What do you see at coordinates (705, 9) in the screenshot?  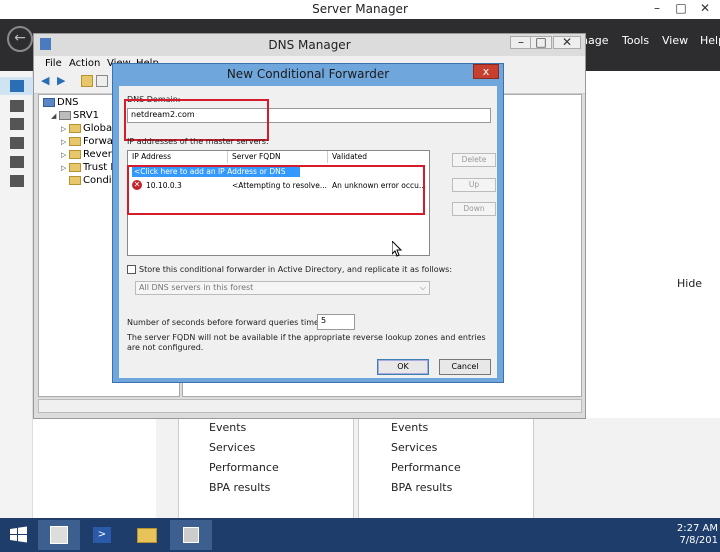 I see `sm-close-button: ✕` at bounding box center [705, 9].